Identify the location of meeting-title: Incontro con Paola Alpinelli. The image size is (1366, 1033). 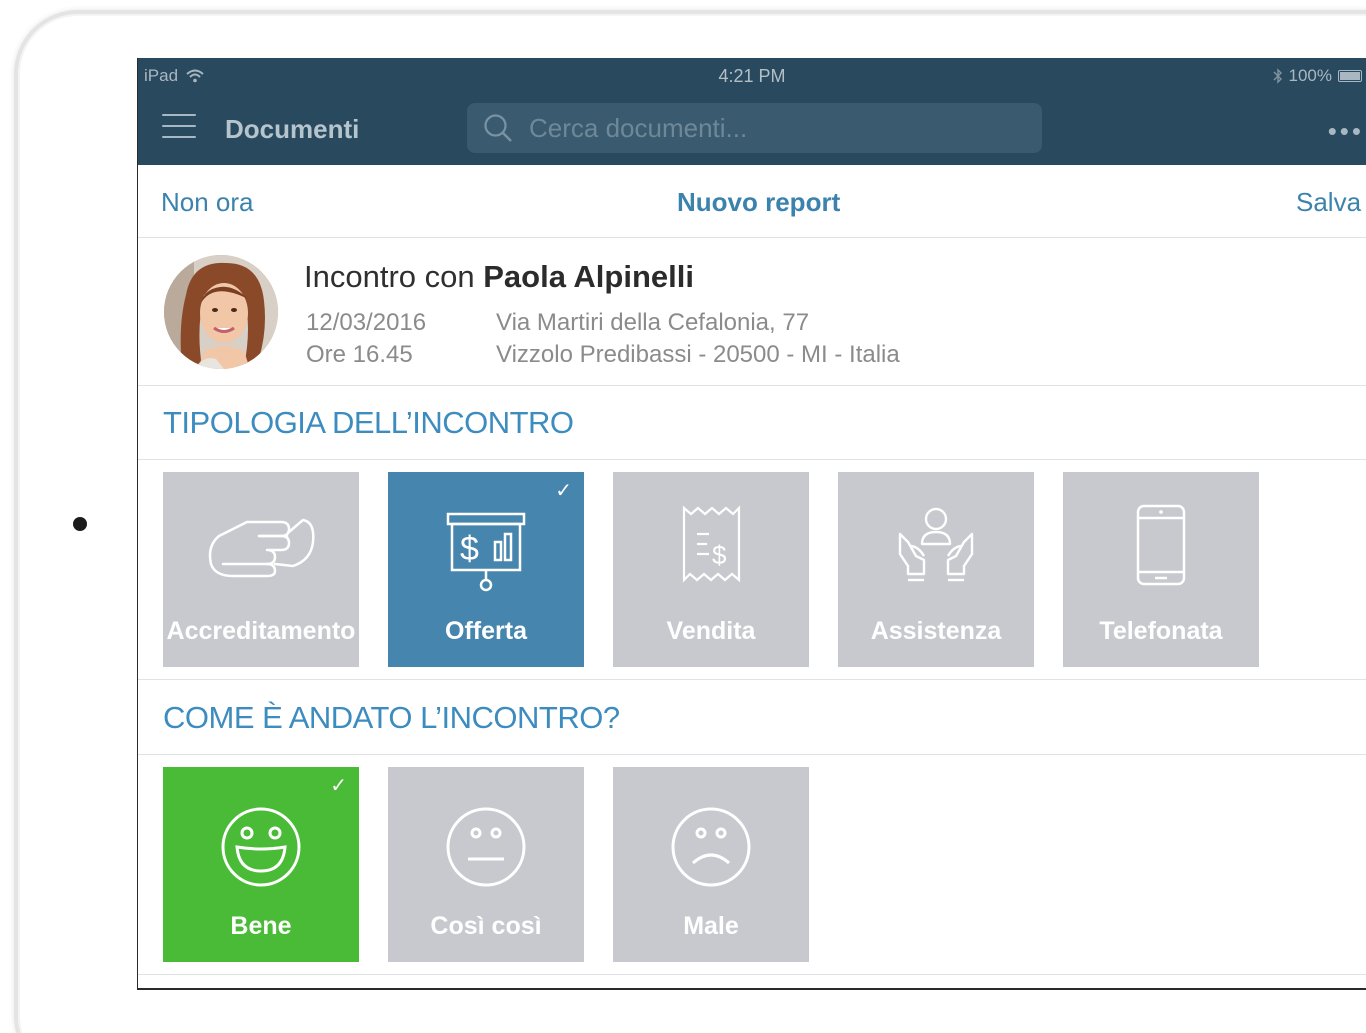
(499, 277).